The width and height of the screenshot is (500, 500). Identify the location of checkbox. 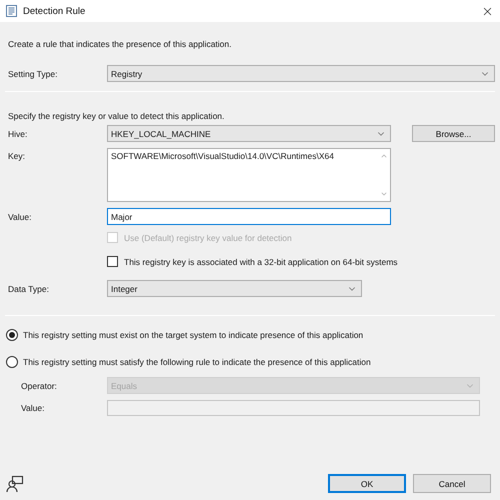
(112, 261).